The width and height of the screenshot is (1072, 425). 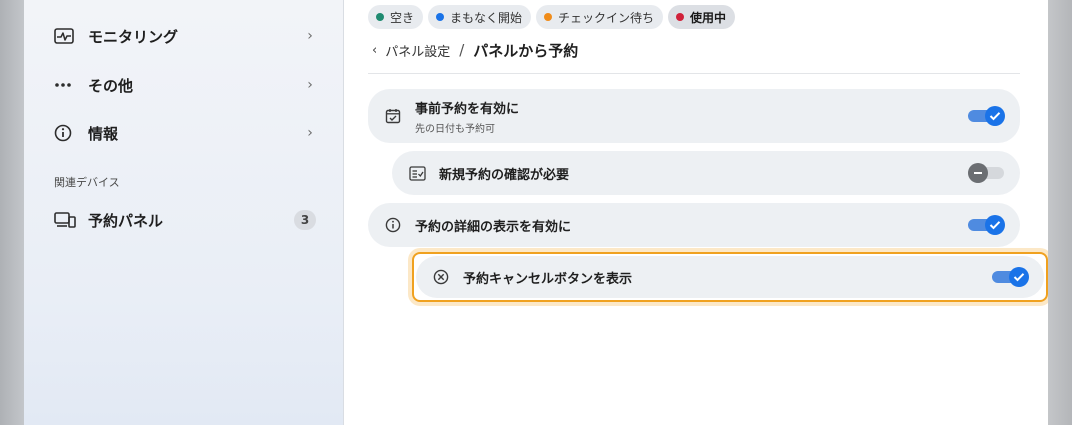 I want to click on setting-title: 予約の詳細の表示を有効に, so click(x=493, y=227).